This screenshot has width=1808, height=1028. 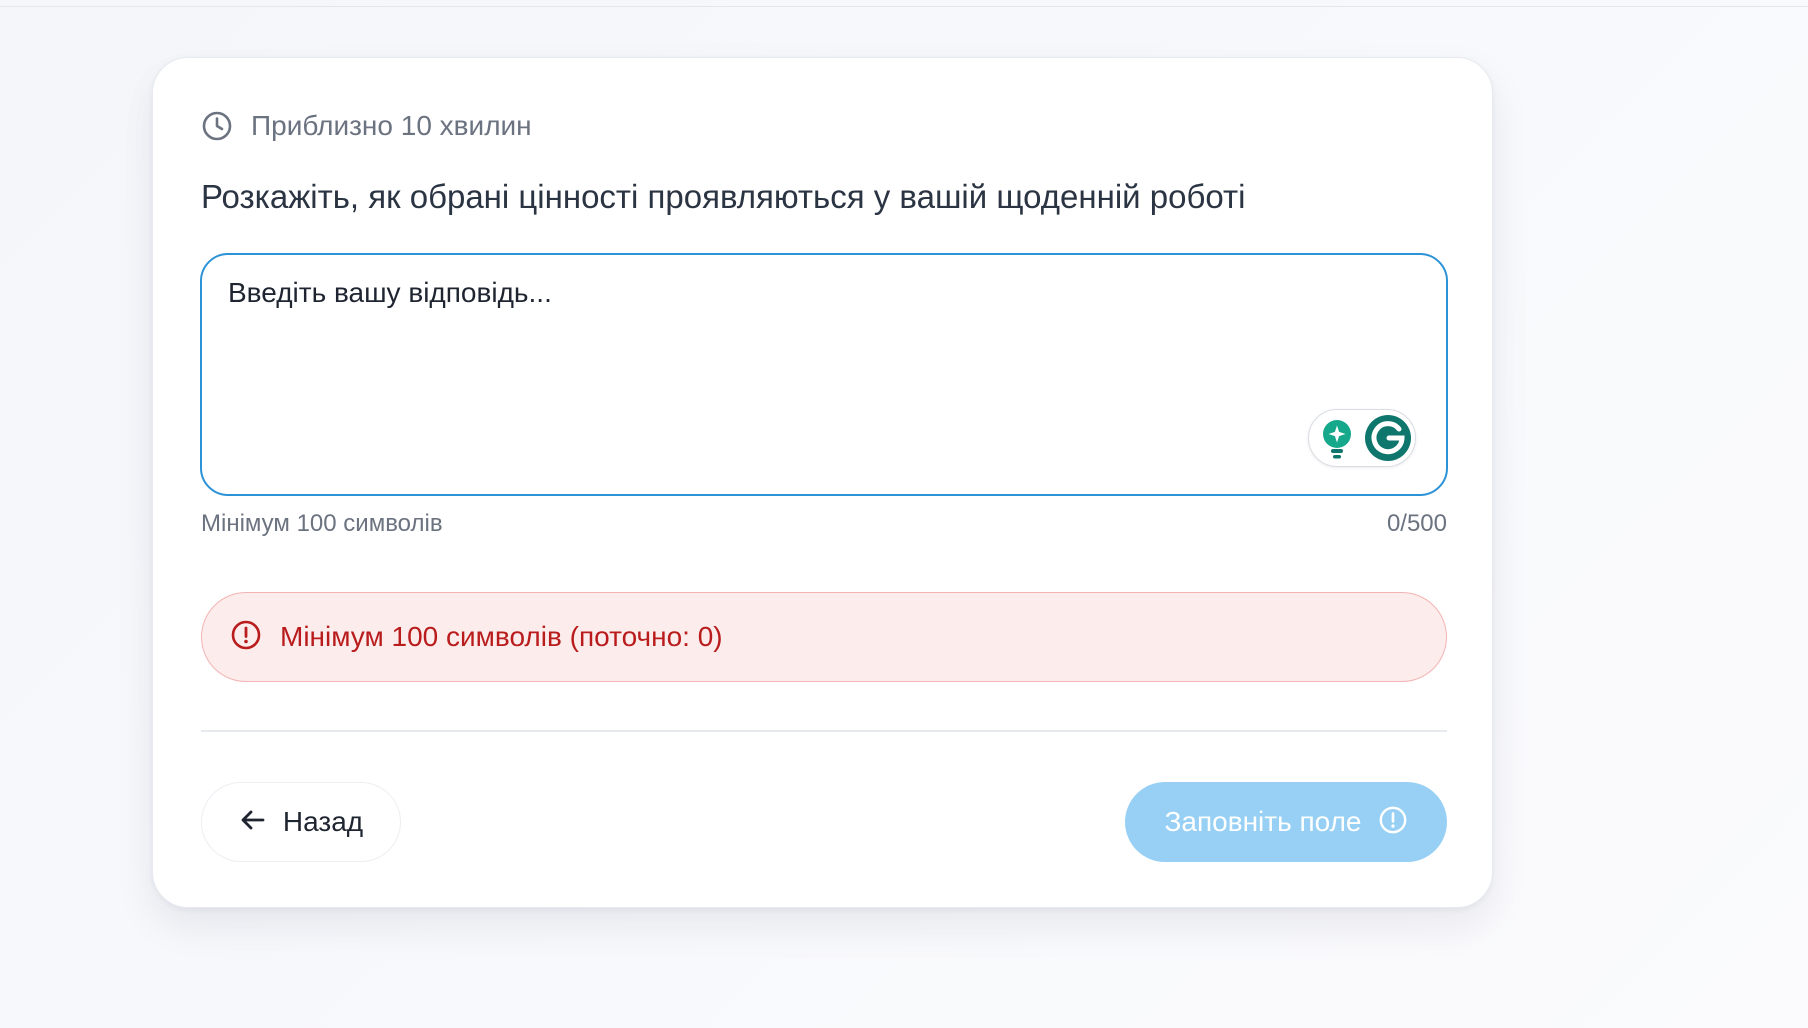 What do you see at coordinates (1337, 441) in the screenshot?
I see `lightbulb-icon` at bounding box center [1337, 441].